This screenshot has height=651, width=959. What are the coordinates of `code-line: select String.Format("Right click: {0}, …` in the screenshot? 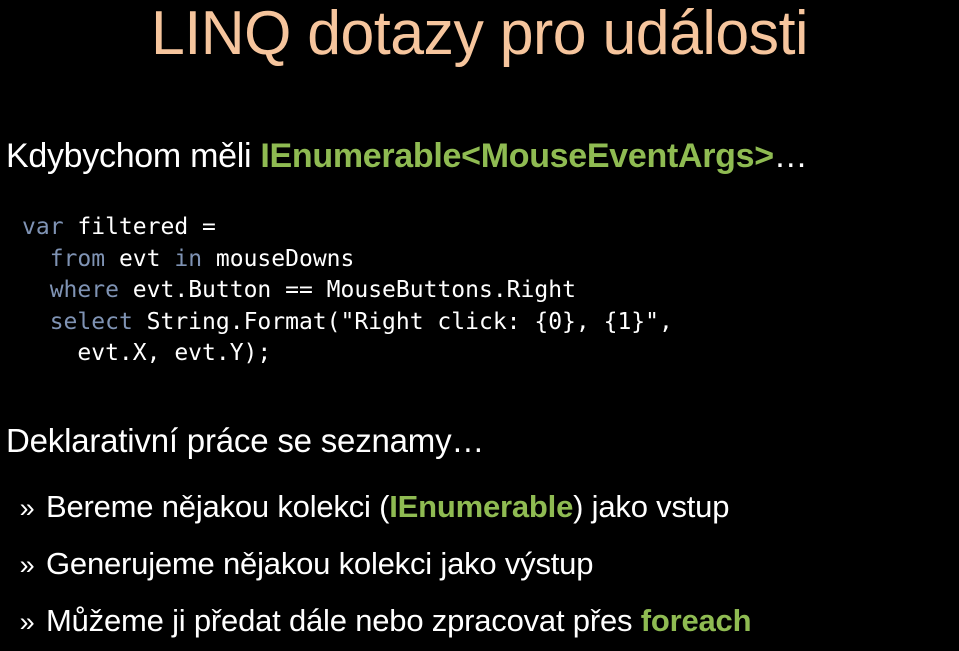 It's located at (482, 323).